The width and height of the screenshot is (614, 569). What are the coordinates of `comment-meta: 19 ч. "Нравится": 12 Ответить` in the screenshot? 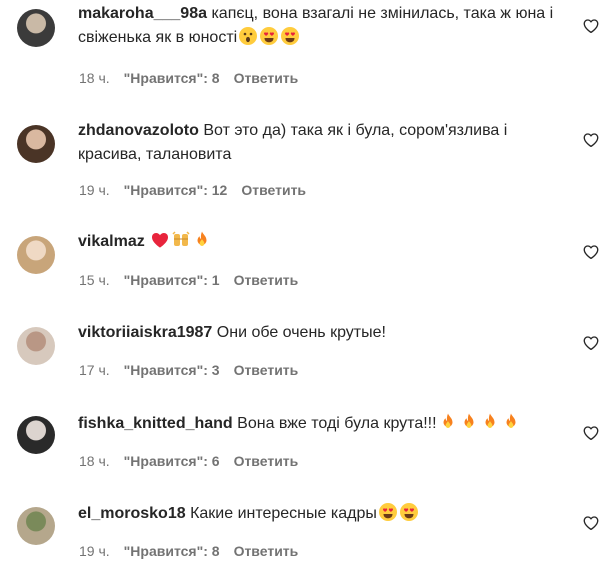 It's located at (199, 190).